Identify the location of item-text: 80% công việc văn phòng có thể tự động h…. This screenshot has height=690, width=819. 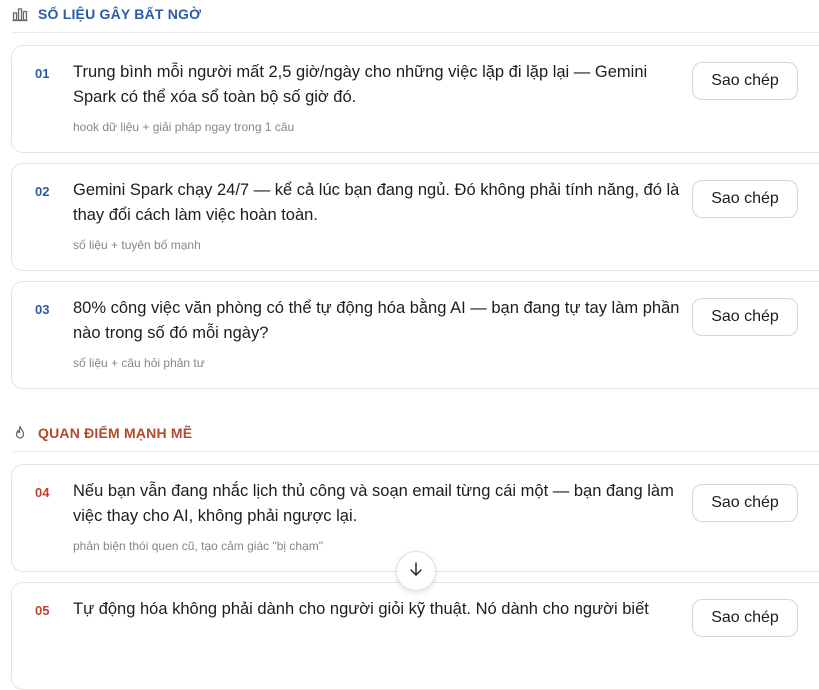
(376, 320).